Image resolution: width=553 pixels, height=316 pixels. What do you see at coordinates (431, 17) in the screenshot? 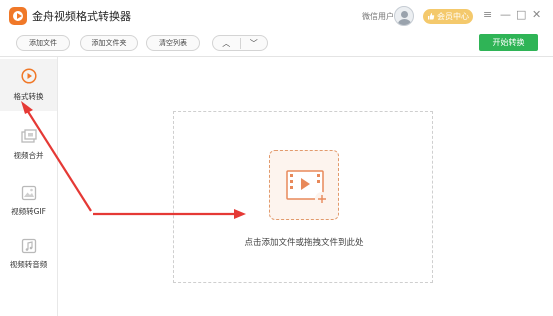
I see `thumb-icon` at bounding box center [431, 17].